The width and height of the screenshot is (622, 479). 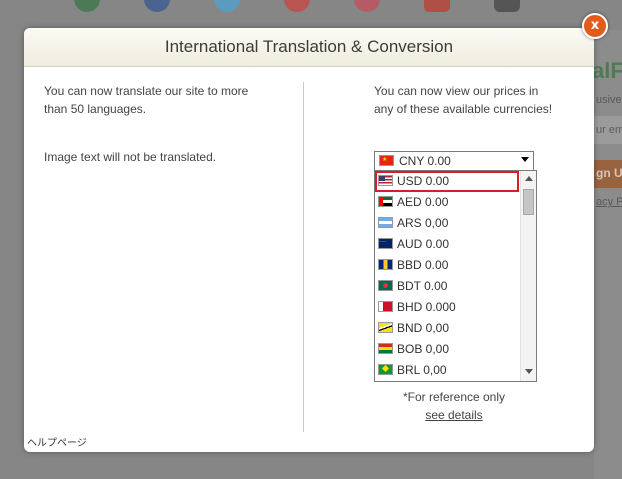 I want to click on help-page-link: ヘルプページ, so click(x=57, y=441).